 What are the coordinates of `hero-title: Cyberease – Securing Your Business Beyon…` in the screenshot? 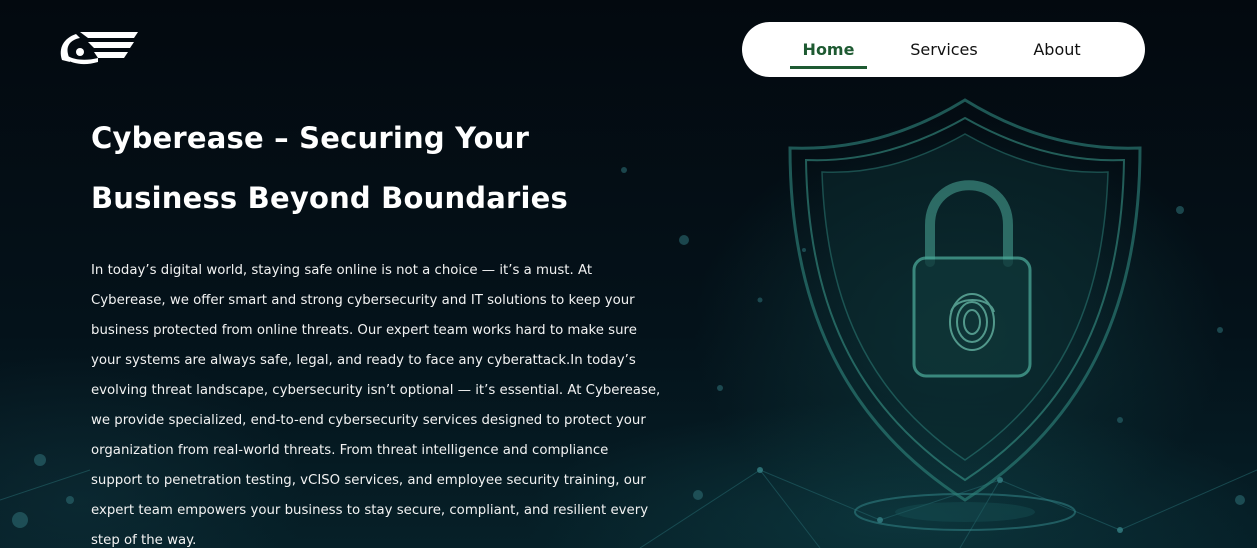 It's located at (391, 168).